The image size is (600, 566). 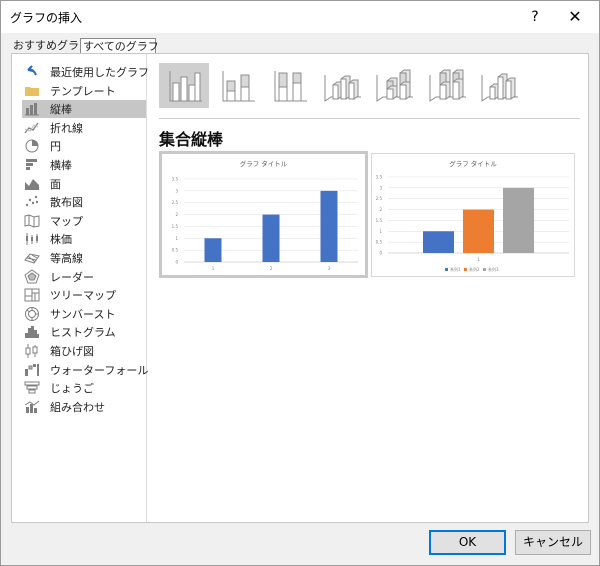 I want to click on y-tick-label: 0.5, so click(x=175, y=250).